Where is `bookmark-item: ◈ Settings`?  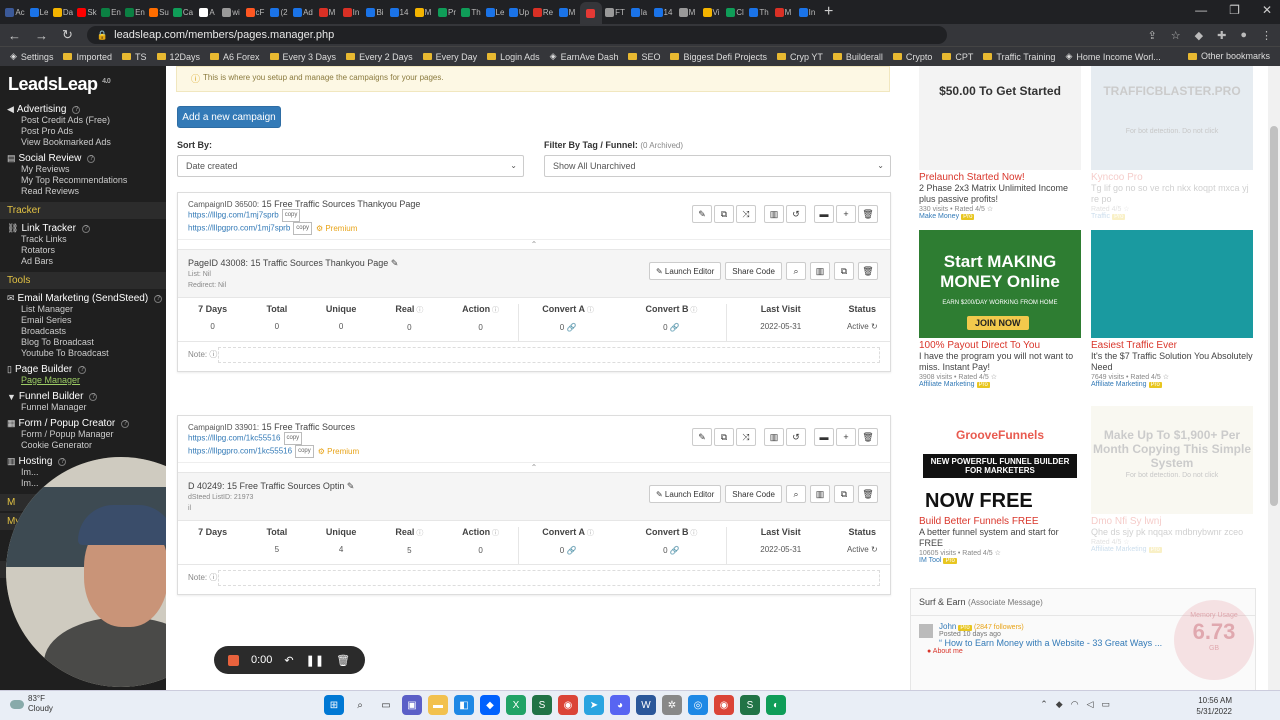 bookmark-item: ◈ Settings is located at coordinates (31, 56).